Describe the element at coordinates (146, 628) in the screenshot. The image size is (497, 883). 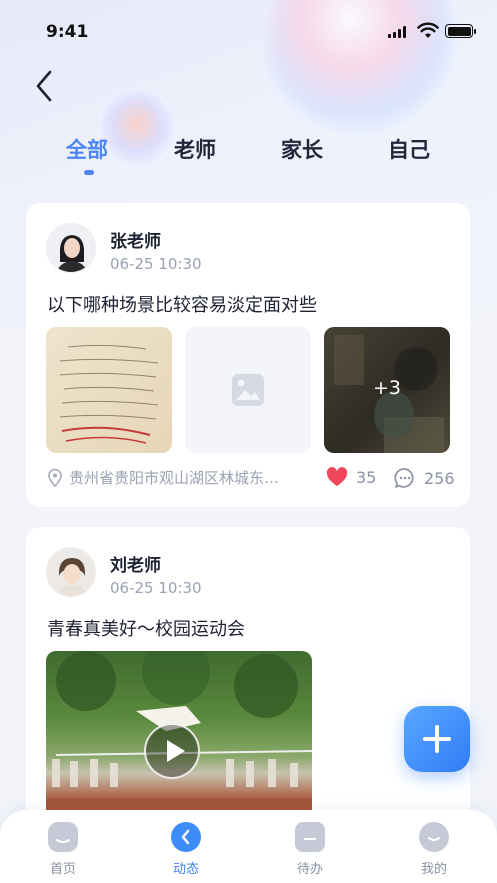
I see `post-content: 青春真美好～校园运动会` at that location.